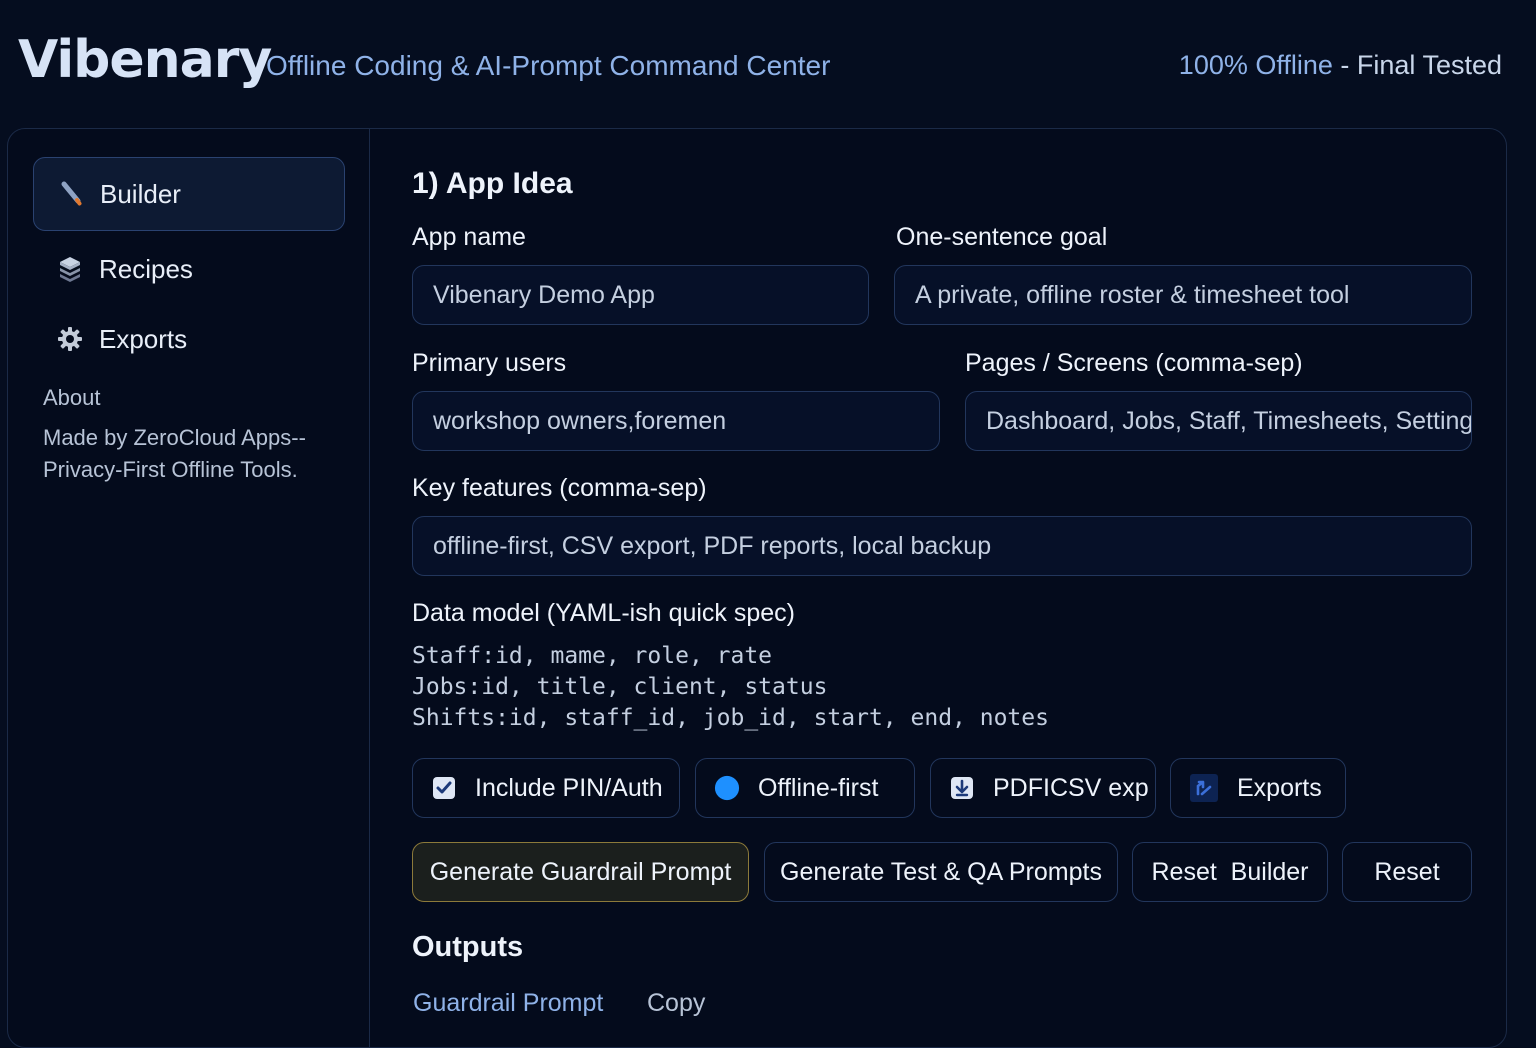 This screenshot has height=1048, width=1536. Describe the element at coordinates (72, 397) in the screenshot. I see `about-heading: About` at that location.